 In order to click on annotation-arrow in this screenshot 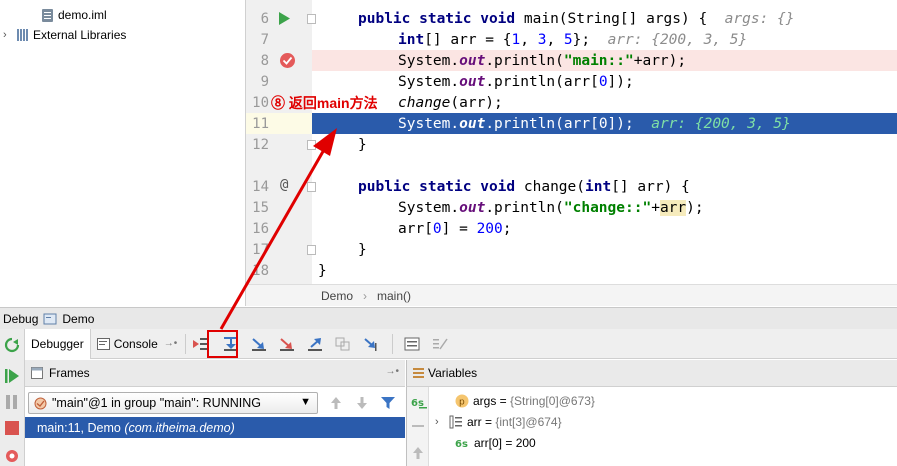, I will do `click(278, 229)`.